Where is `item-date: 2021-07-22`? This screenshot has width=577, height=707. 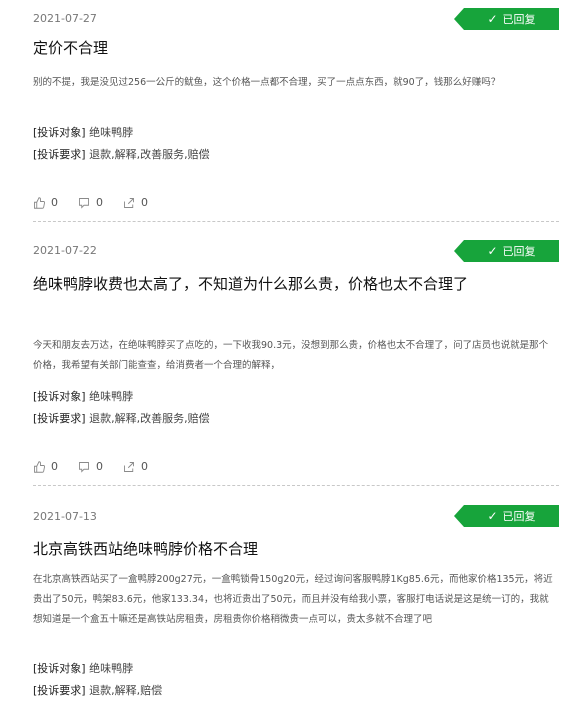 item-date: 2021-07-22 is located at coordinates (65, 250).